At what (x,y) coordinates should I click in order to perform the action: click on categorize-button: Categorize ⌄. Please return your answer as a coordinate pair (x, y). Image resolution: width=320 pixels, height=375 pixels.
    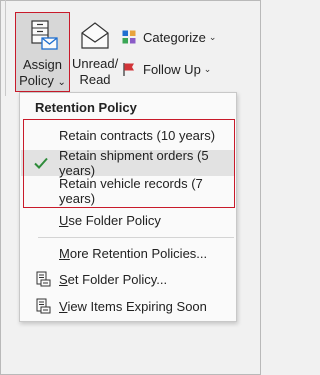
    Looking at the image, I should click on (169, 37).